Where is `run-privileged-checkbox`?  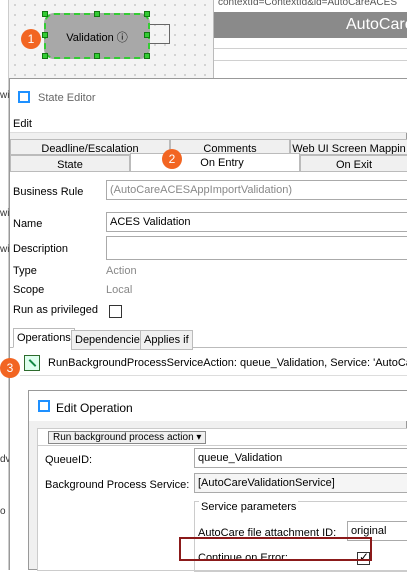
run-privileged-checkbox is located at coordinates (115, 311).